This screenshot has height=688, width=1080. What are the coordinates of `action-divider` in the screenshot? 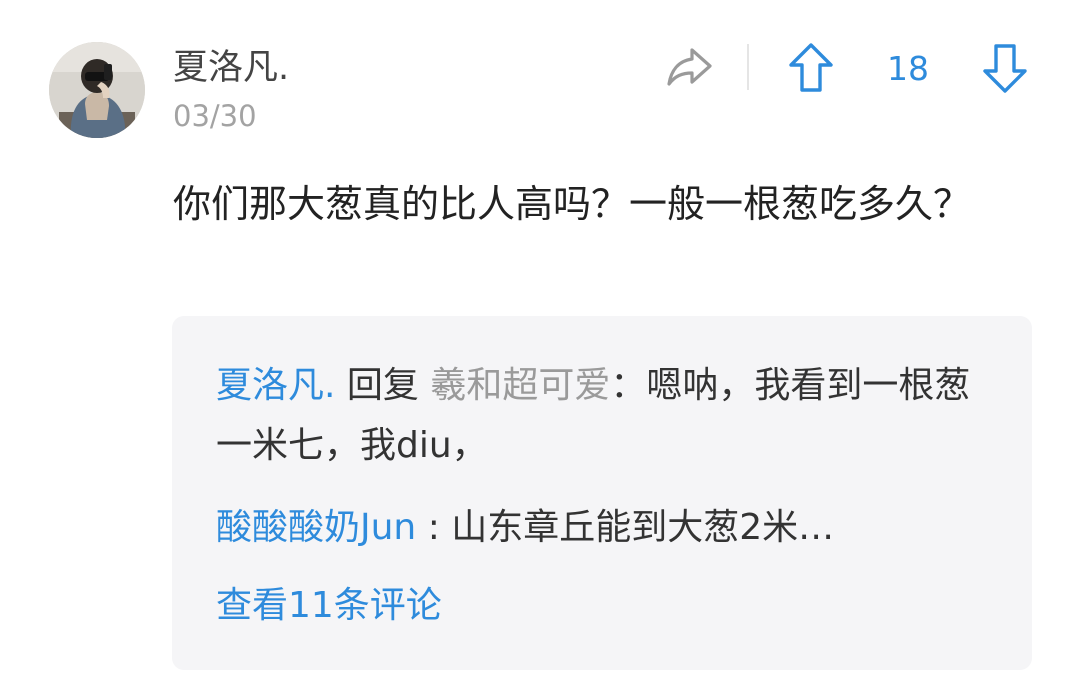 It's located at (748, 67).